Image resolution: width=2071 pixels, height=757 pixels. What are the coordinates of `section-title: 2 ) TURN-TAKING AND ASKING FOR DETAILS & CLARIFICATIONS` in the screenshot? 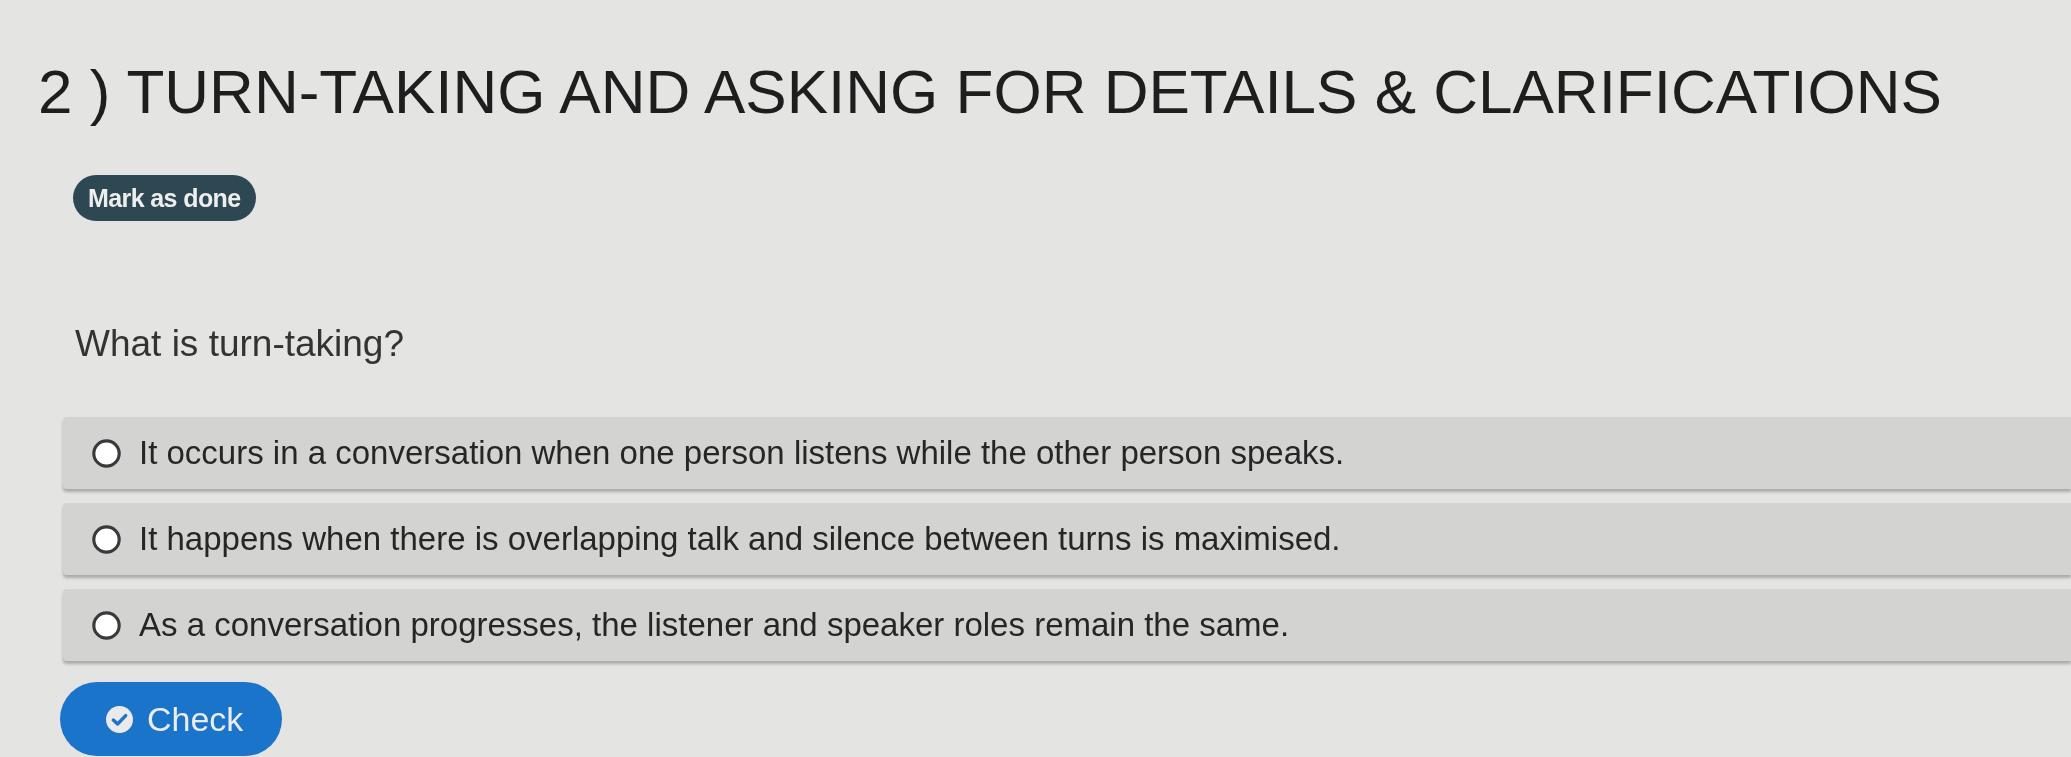 It's located at (990, 92).